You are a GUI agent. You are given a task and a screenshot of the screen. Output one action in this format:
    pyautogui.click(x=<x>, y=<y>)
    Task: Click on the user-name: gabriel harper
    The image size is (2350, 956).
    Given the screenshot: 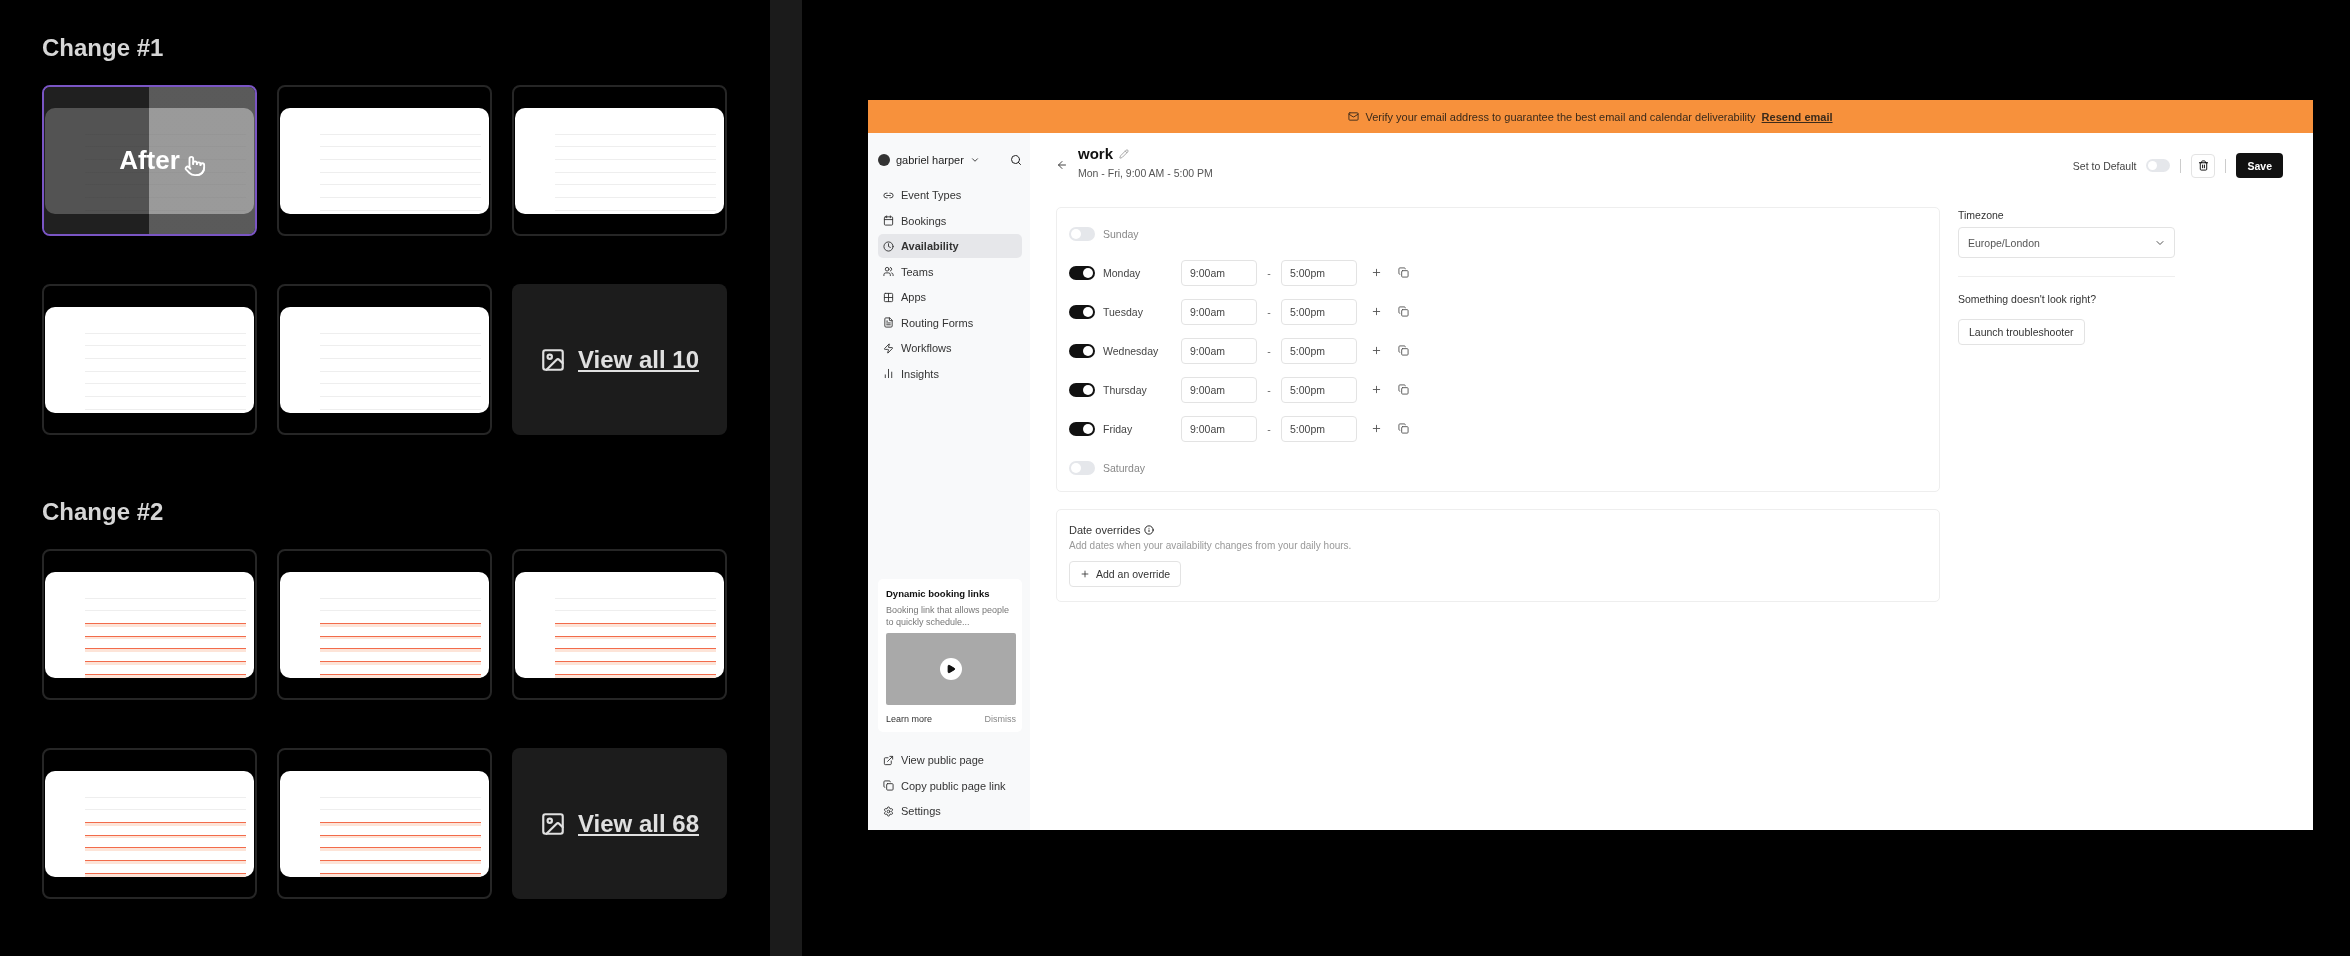 What is the action you would take?
    pyautogui.click(x=930, y=160)
    